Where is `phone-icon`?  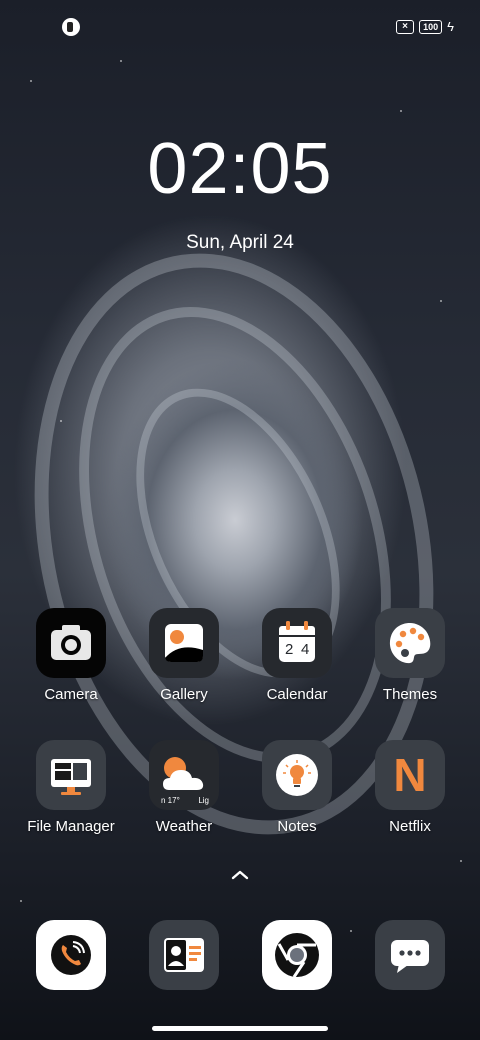 phone-icon is located at coordinates (71, 955).